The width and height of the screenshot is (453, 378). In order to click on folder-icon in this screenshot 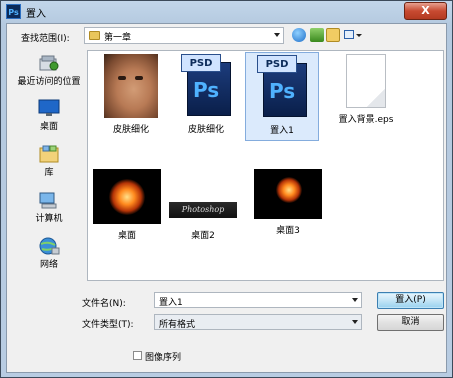, I will do `click(94, 35)`.